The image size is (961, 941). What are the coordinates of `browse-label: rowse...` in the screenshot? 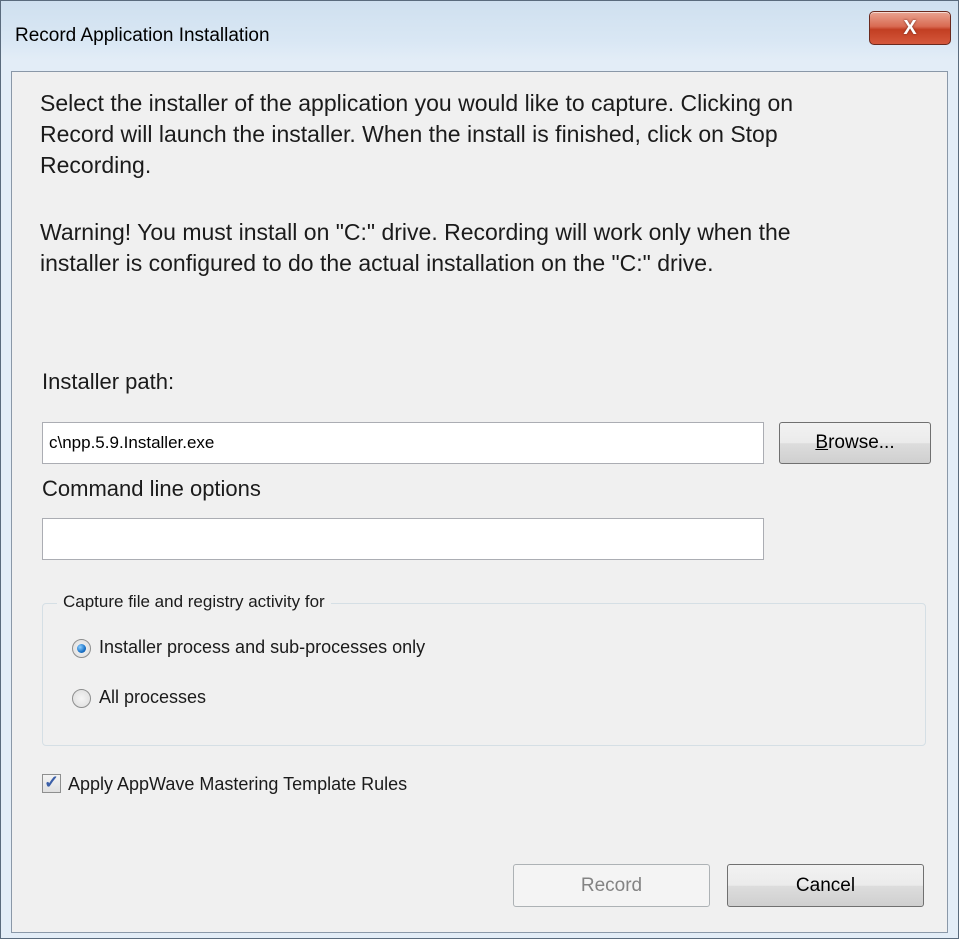 It's located at (861, 442).